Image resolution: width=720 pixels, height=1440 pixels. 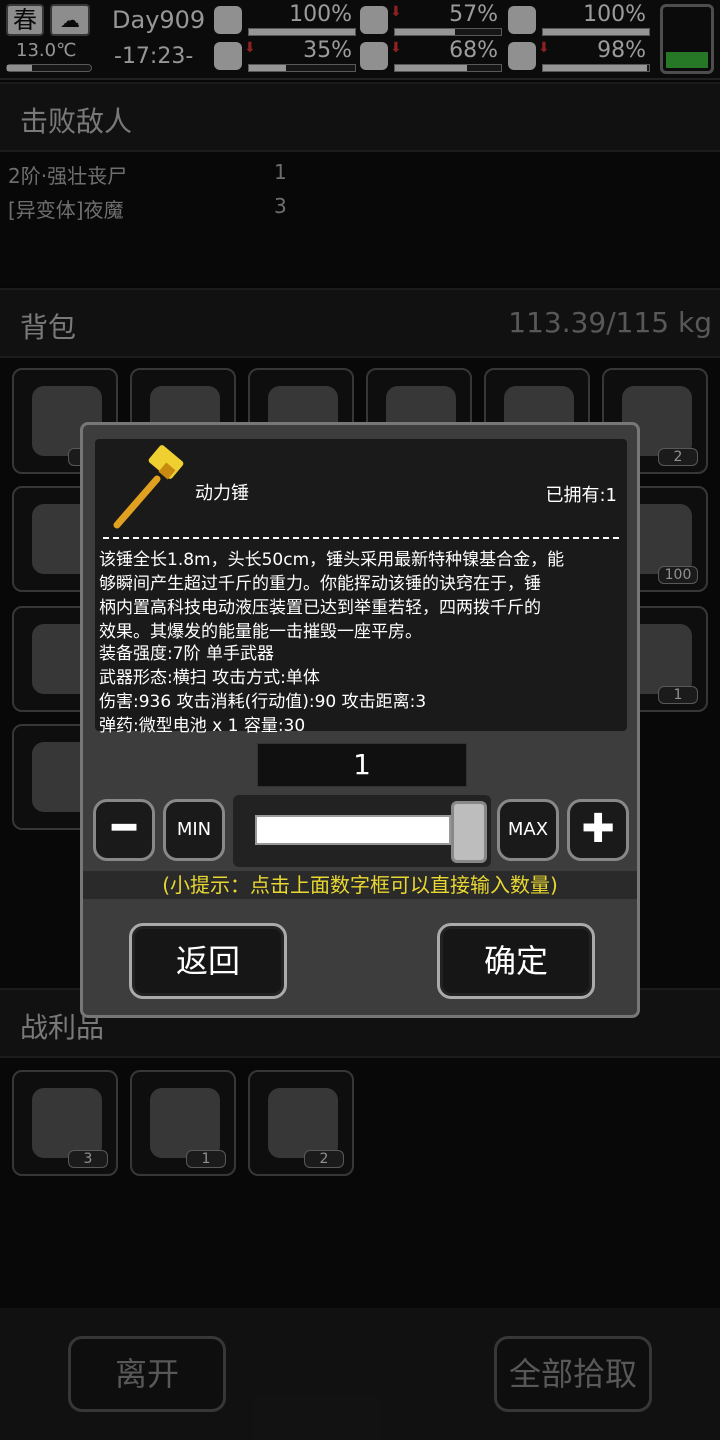 I want to click on stat-line: 武器形态:横扫 攻击方式:单体, so click(x=209, y=678).